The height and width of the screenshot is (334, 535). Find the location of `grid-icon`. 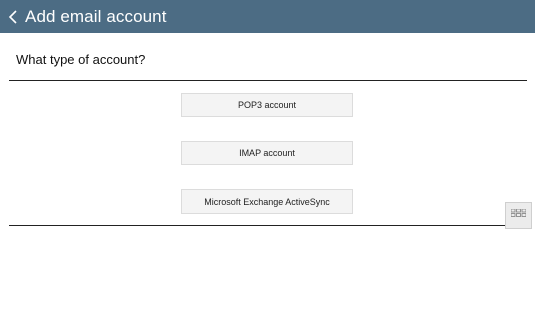

grid-icon is located at coordinates (518, 216).